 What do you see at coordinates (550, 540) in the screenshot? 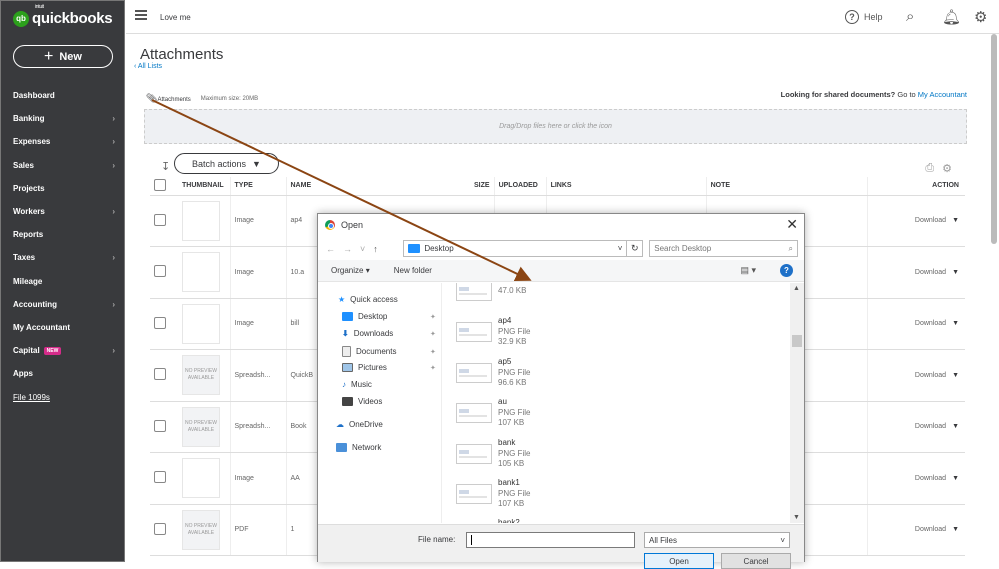
I see `file-name-input` at bounding box center [550, 540].